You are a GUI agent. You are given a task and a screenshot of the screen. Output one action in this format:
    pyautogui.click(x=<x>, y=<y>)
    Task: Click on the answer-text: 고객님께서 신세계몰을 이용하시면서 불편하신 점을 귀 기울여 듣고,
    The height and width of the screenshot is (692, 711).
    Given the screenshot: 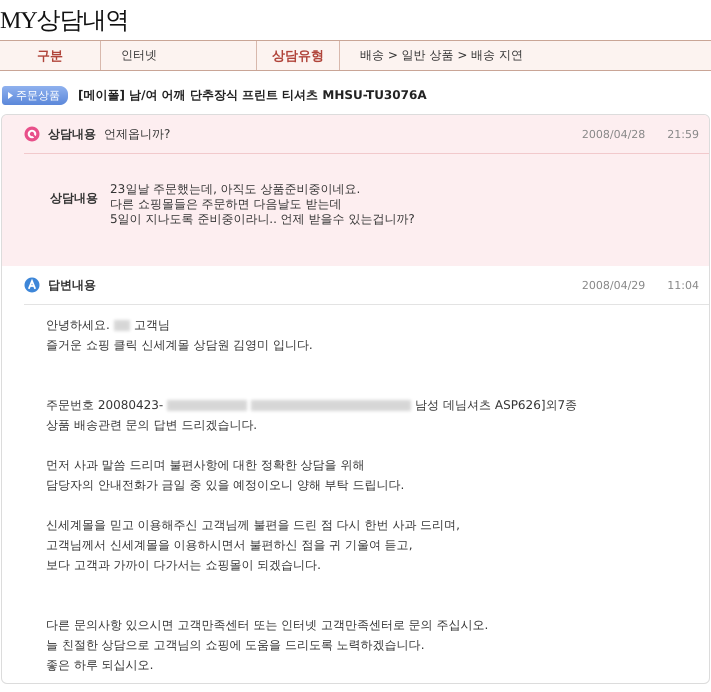 What is the action you would take?
    pyautogui.click(x=229, y=545)
    